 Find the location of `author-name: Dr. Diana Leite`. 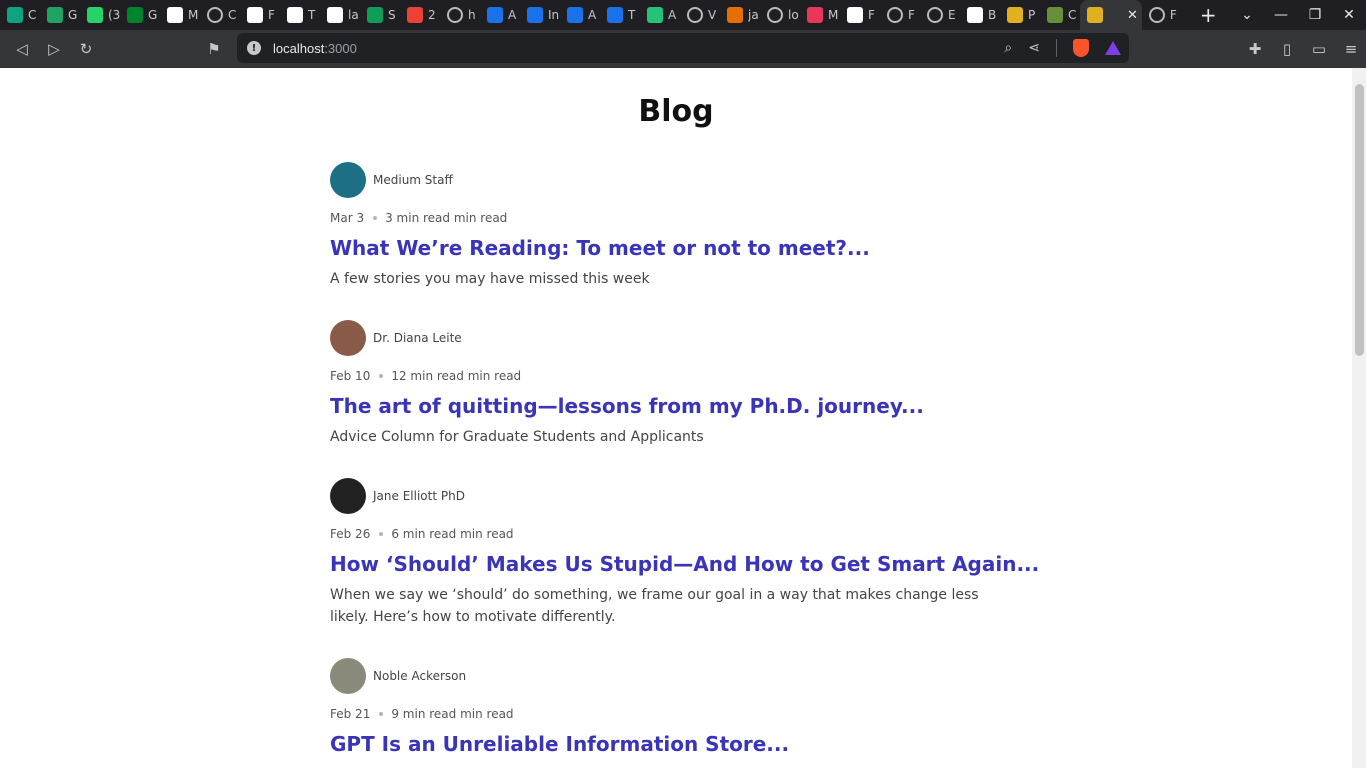

author-name: Dr. Diana Leite is located at coordinates (417, 338).